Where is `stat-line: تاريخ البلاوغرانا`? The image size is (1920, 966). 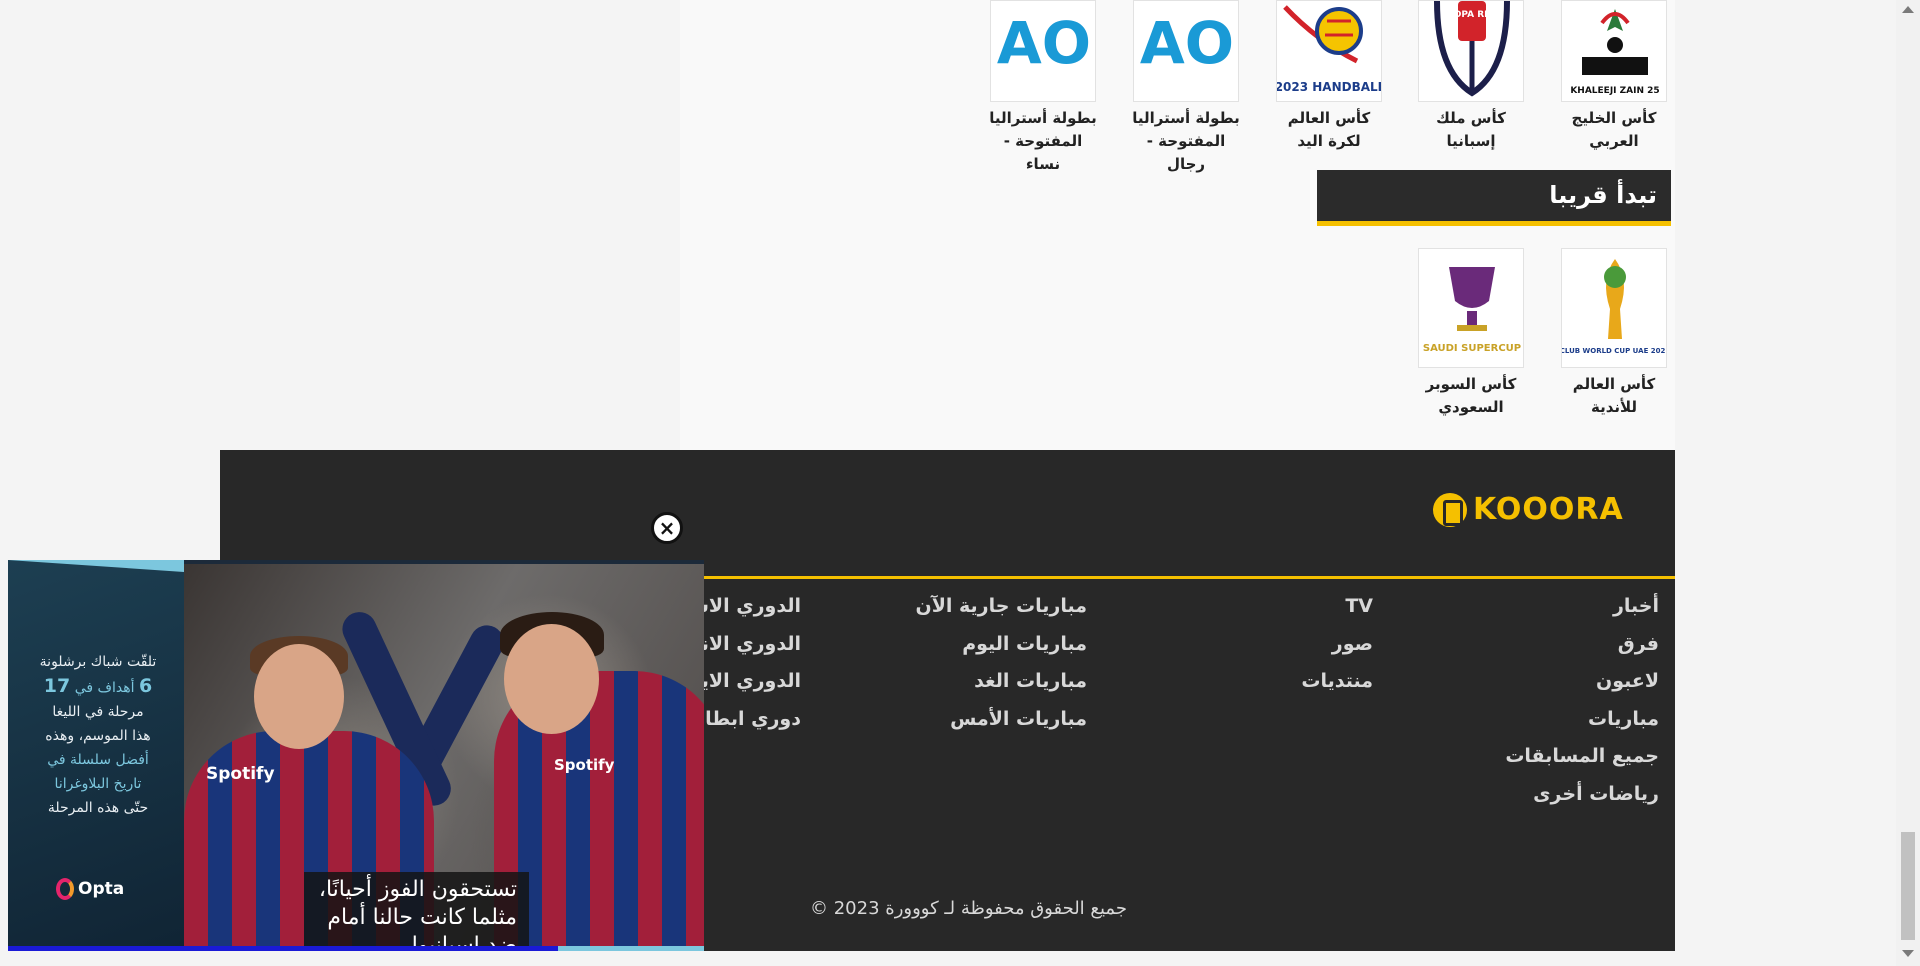 stat-line: تاريخ البلاوغرانا is located at coordinates (98, 784).